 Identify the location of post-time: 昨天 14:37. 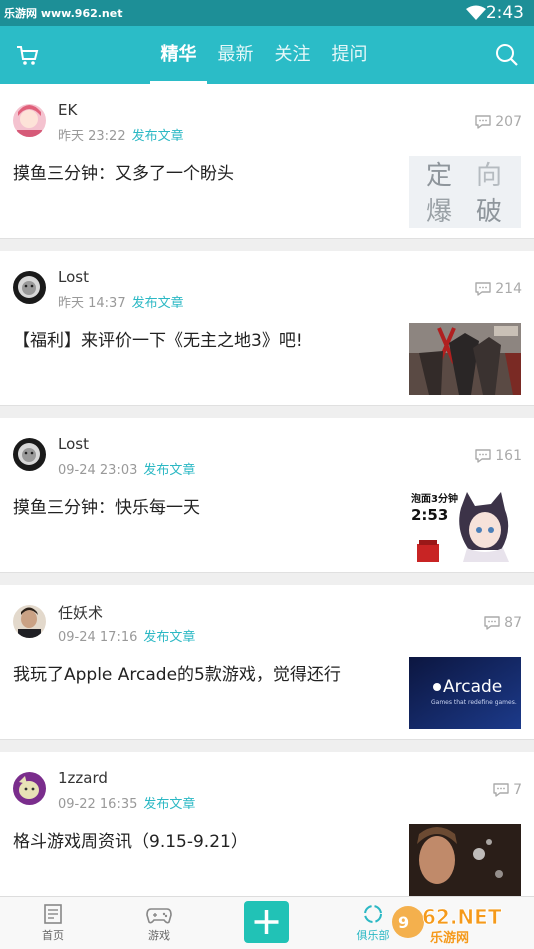
(92, 303).